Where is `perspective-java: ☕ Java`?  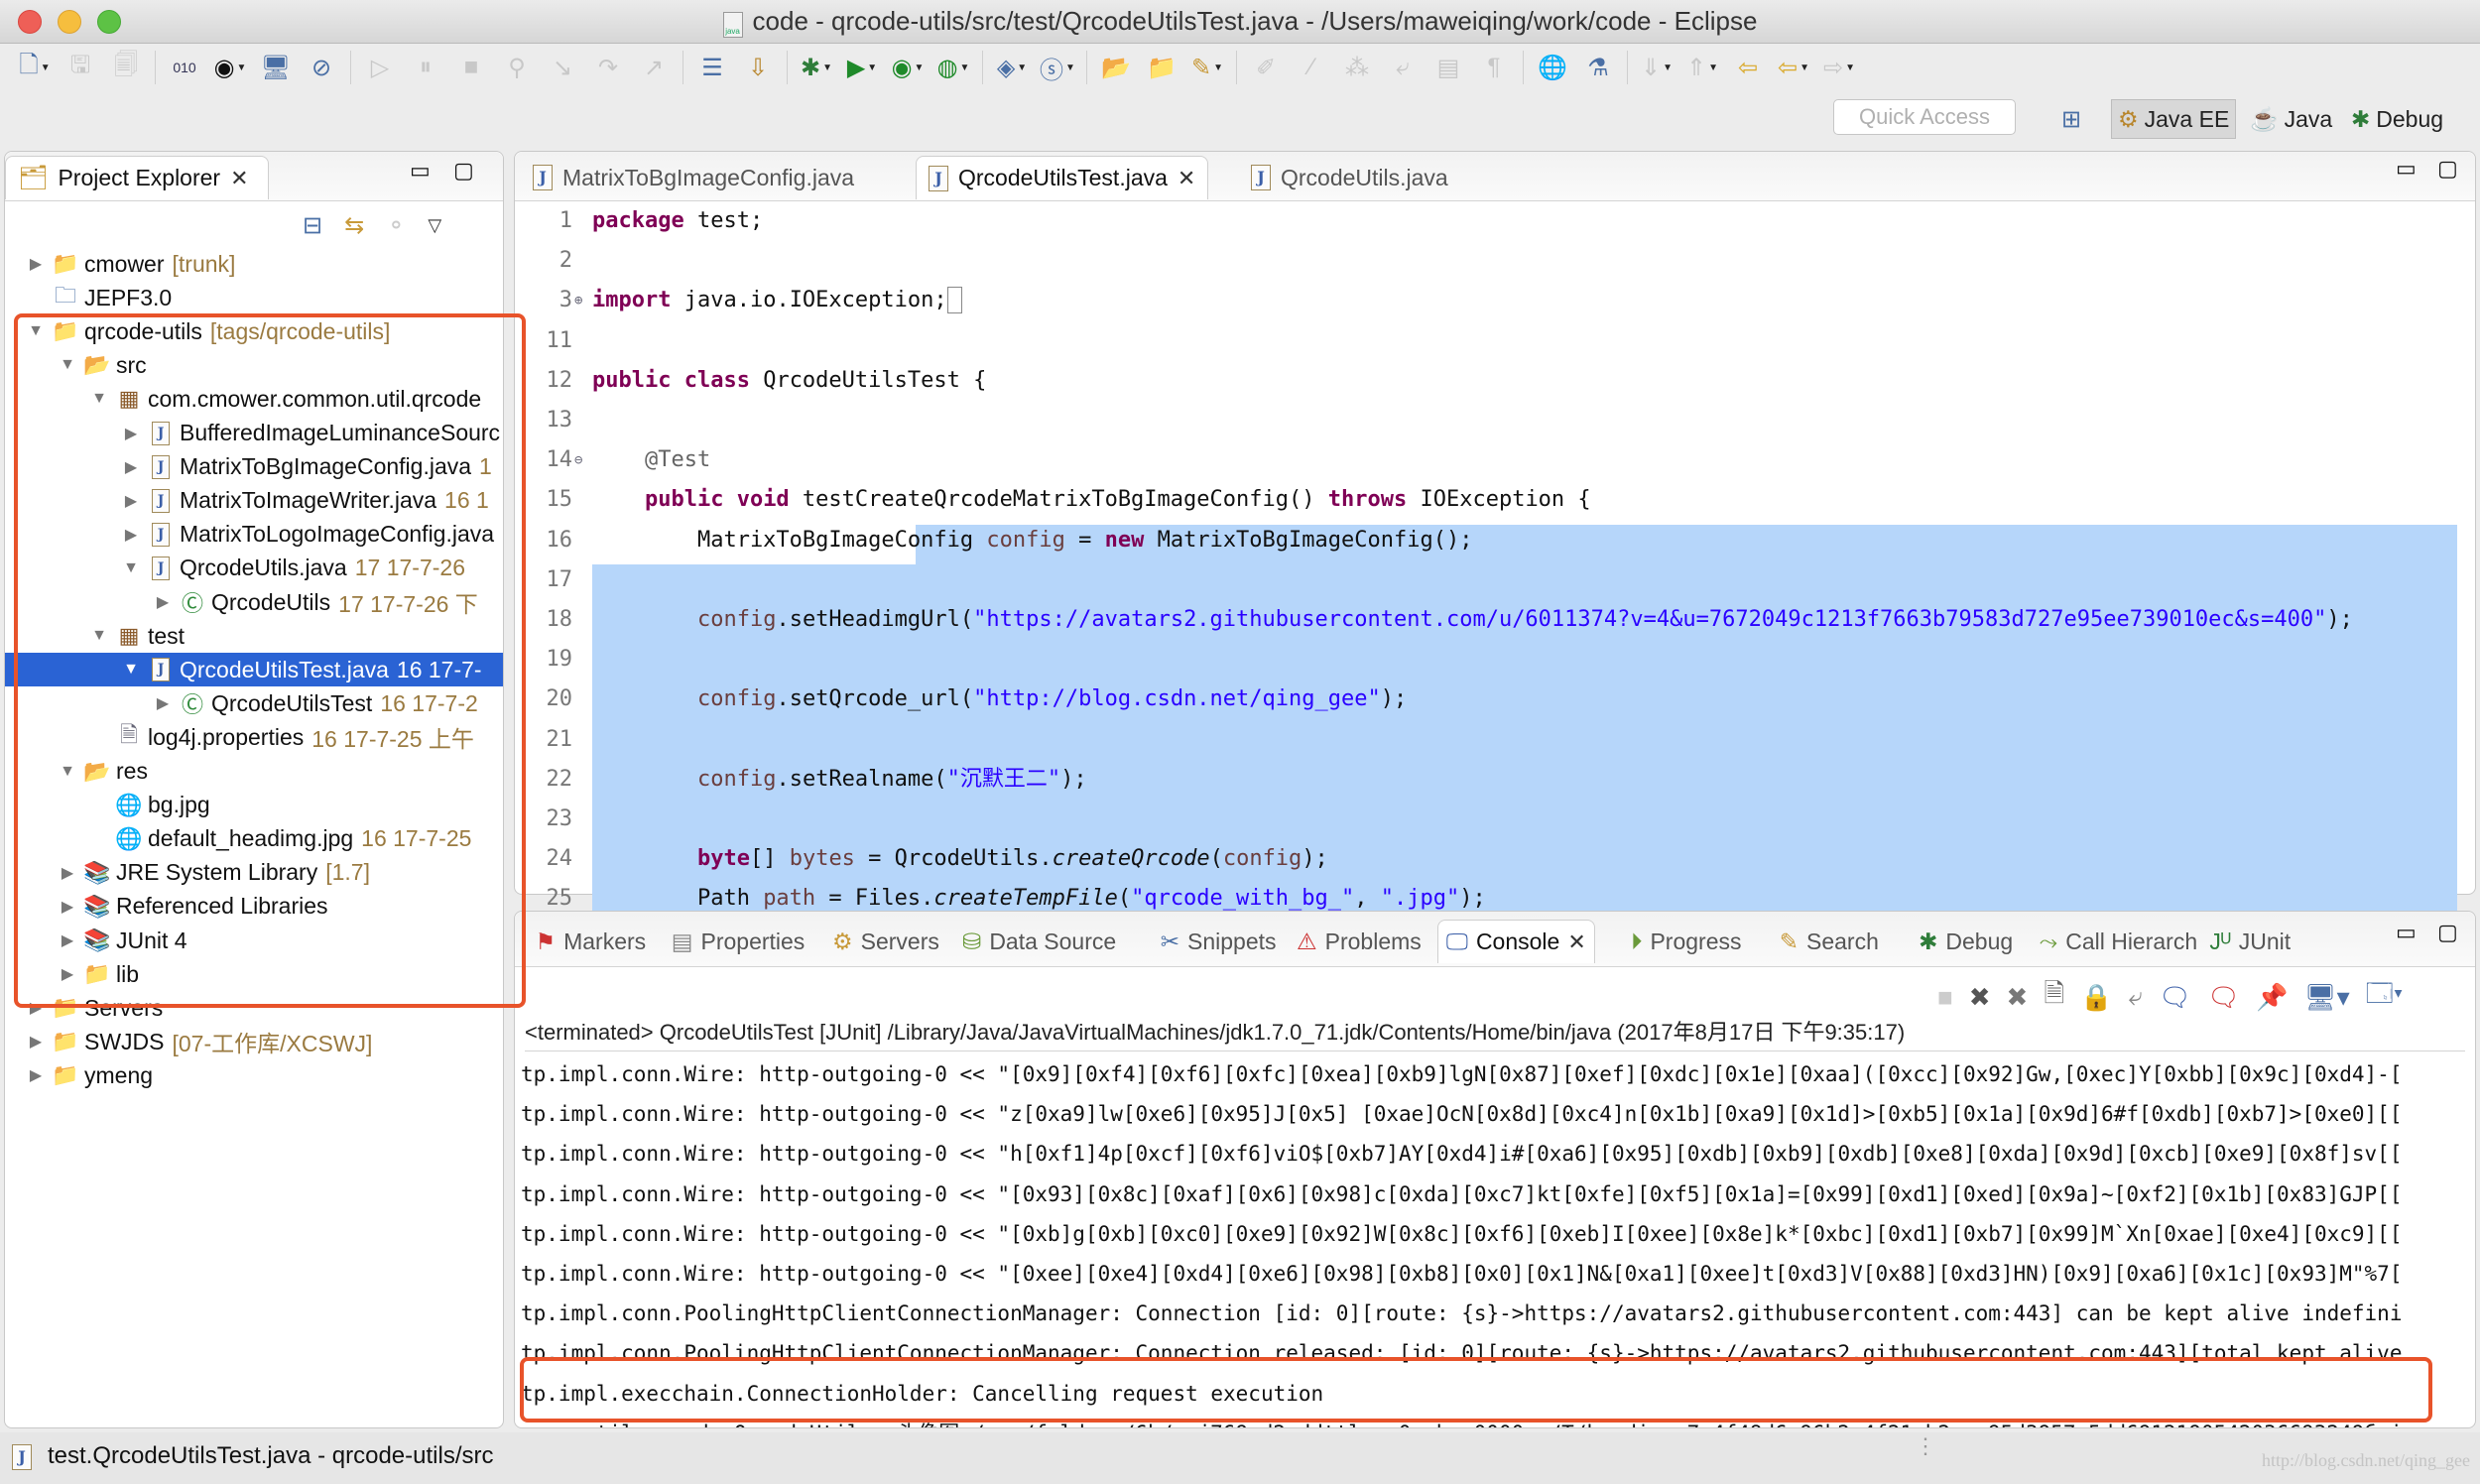
perspective-java: ☕ Java is located at coordinates (2291, 119).